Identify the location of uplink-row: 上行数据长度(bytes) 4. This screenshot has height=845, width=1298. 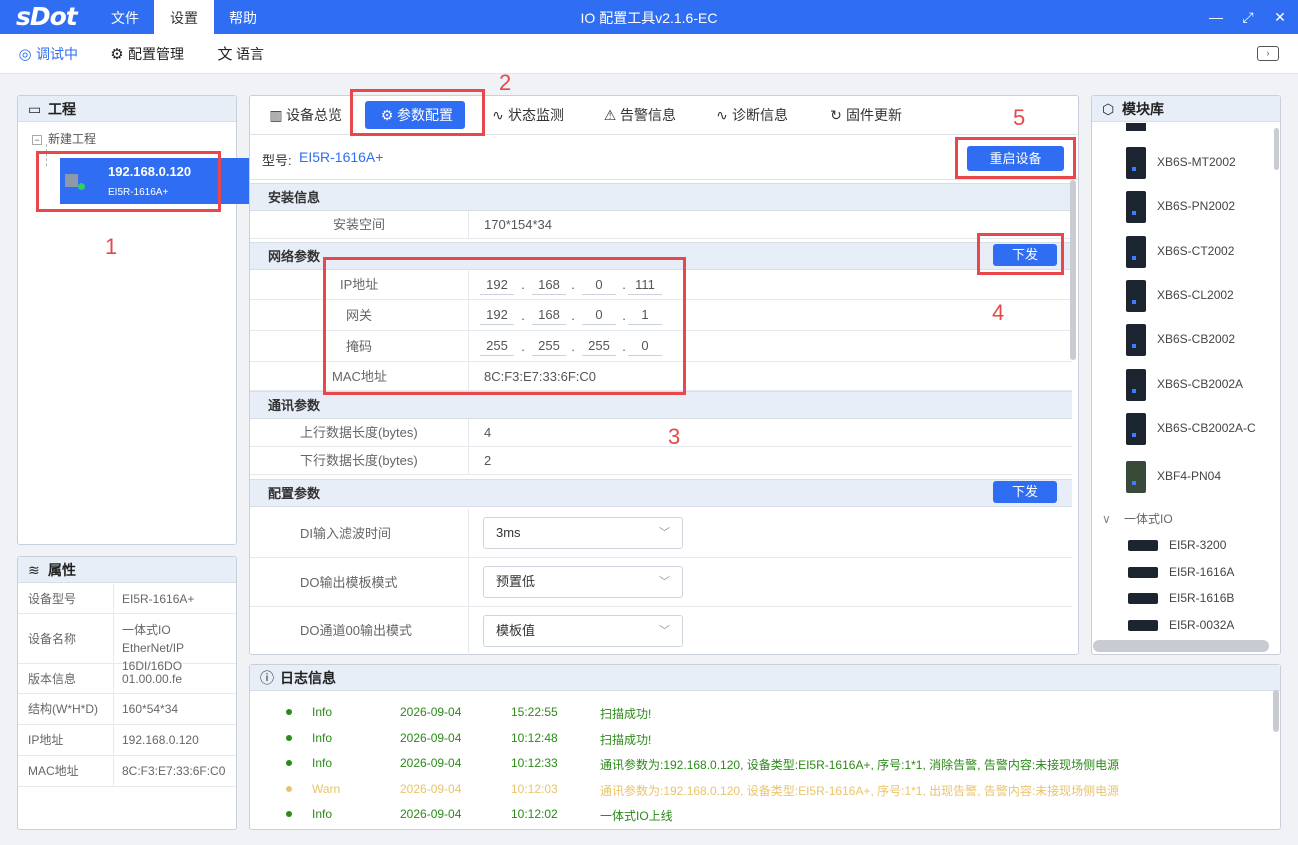
(661, 433).